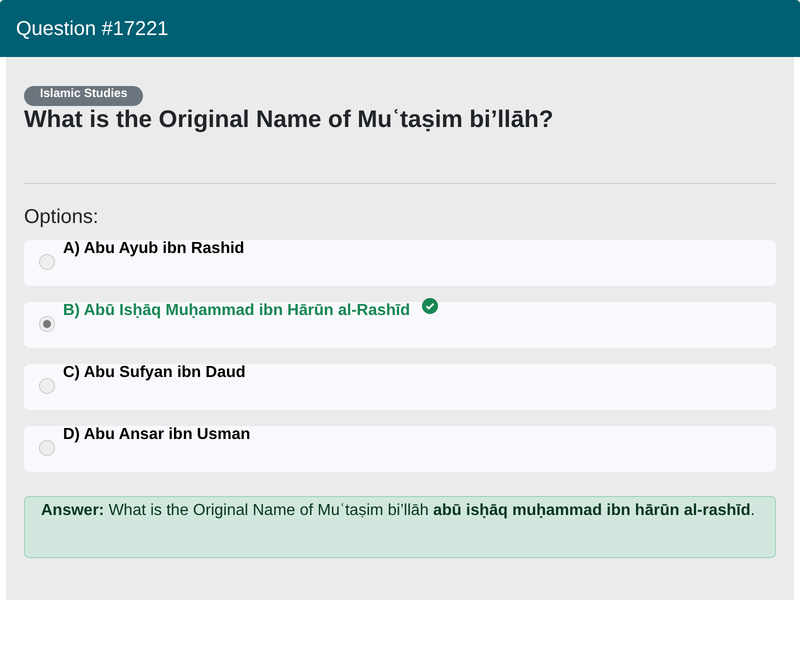 The image size is (800, 645). What do you see at coordinates (62, 217) in the screenshot?
I see `options-heading: Options:` at bounding box center [62, 217].